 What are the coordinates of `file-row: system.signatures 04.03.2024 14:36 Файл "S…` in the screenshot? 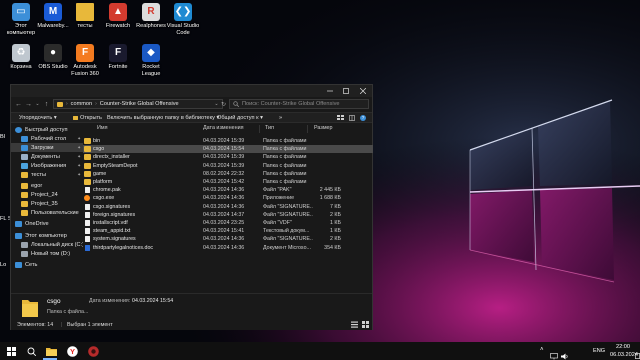 It's located at (228, 239).